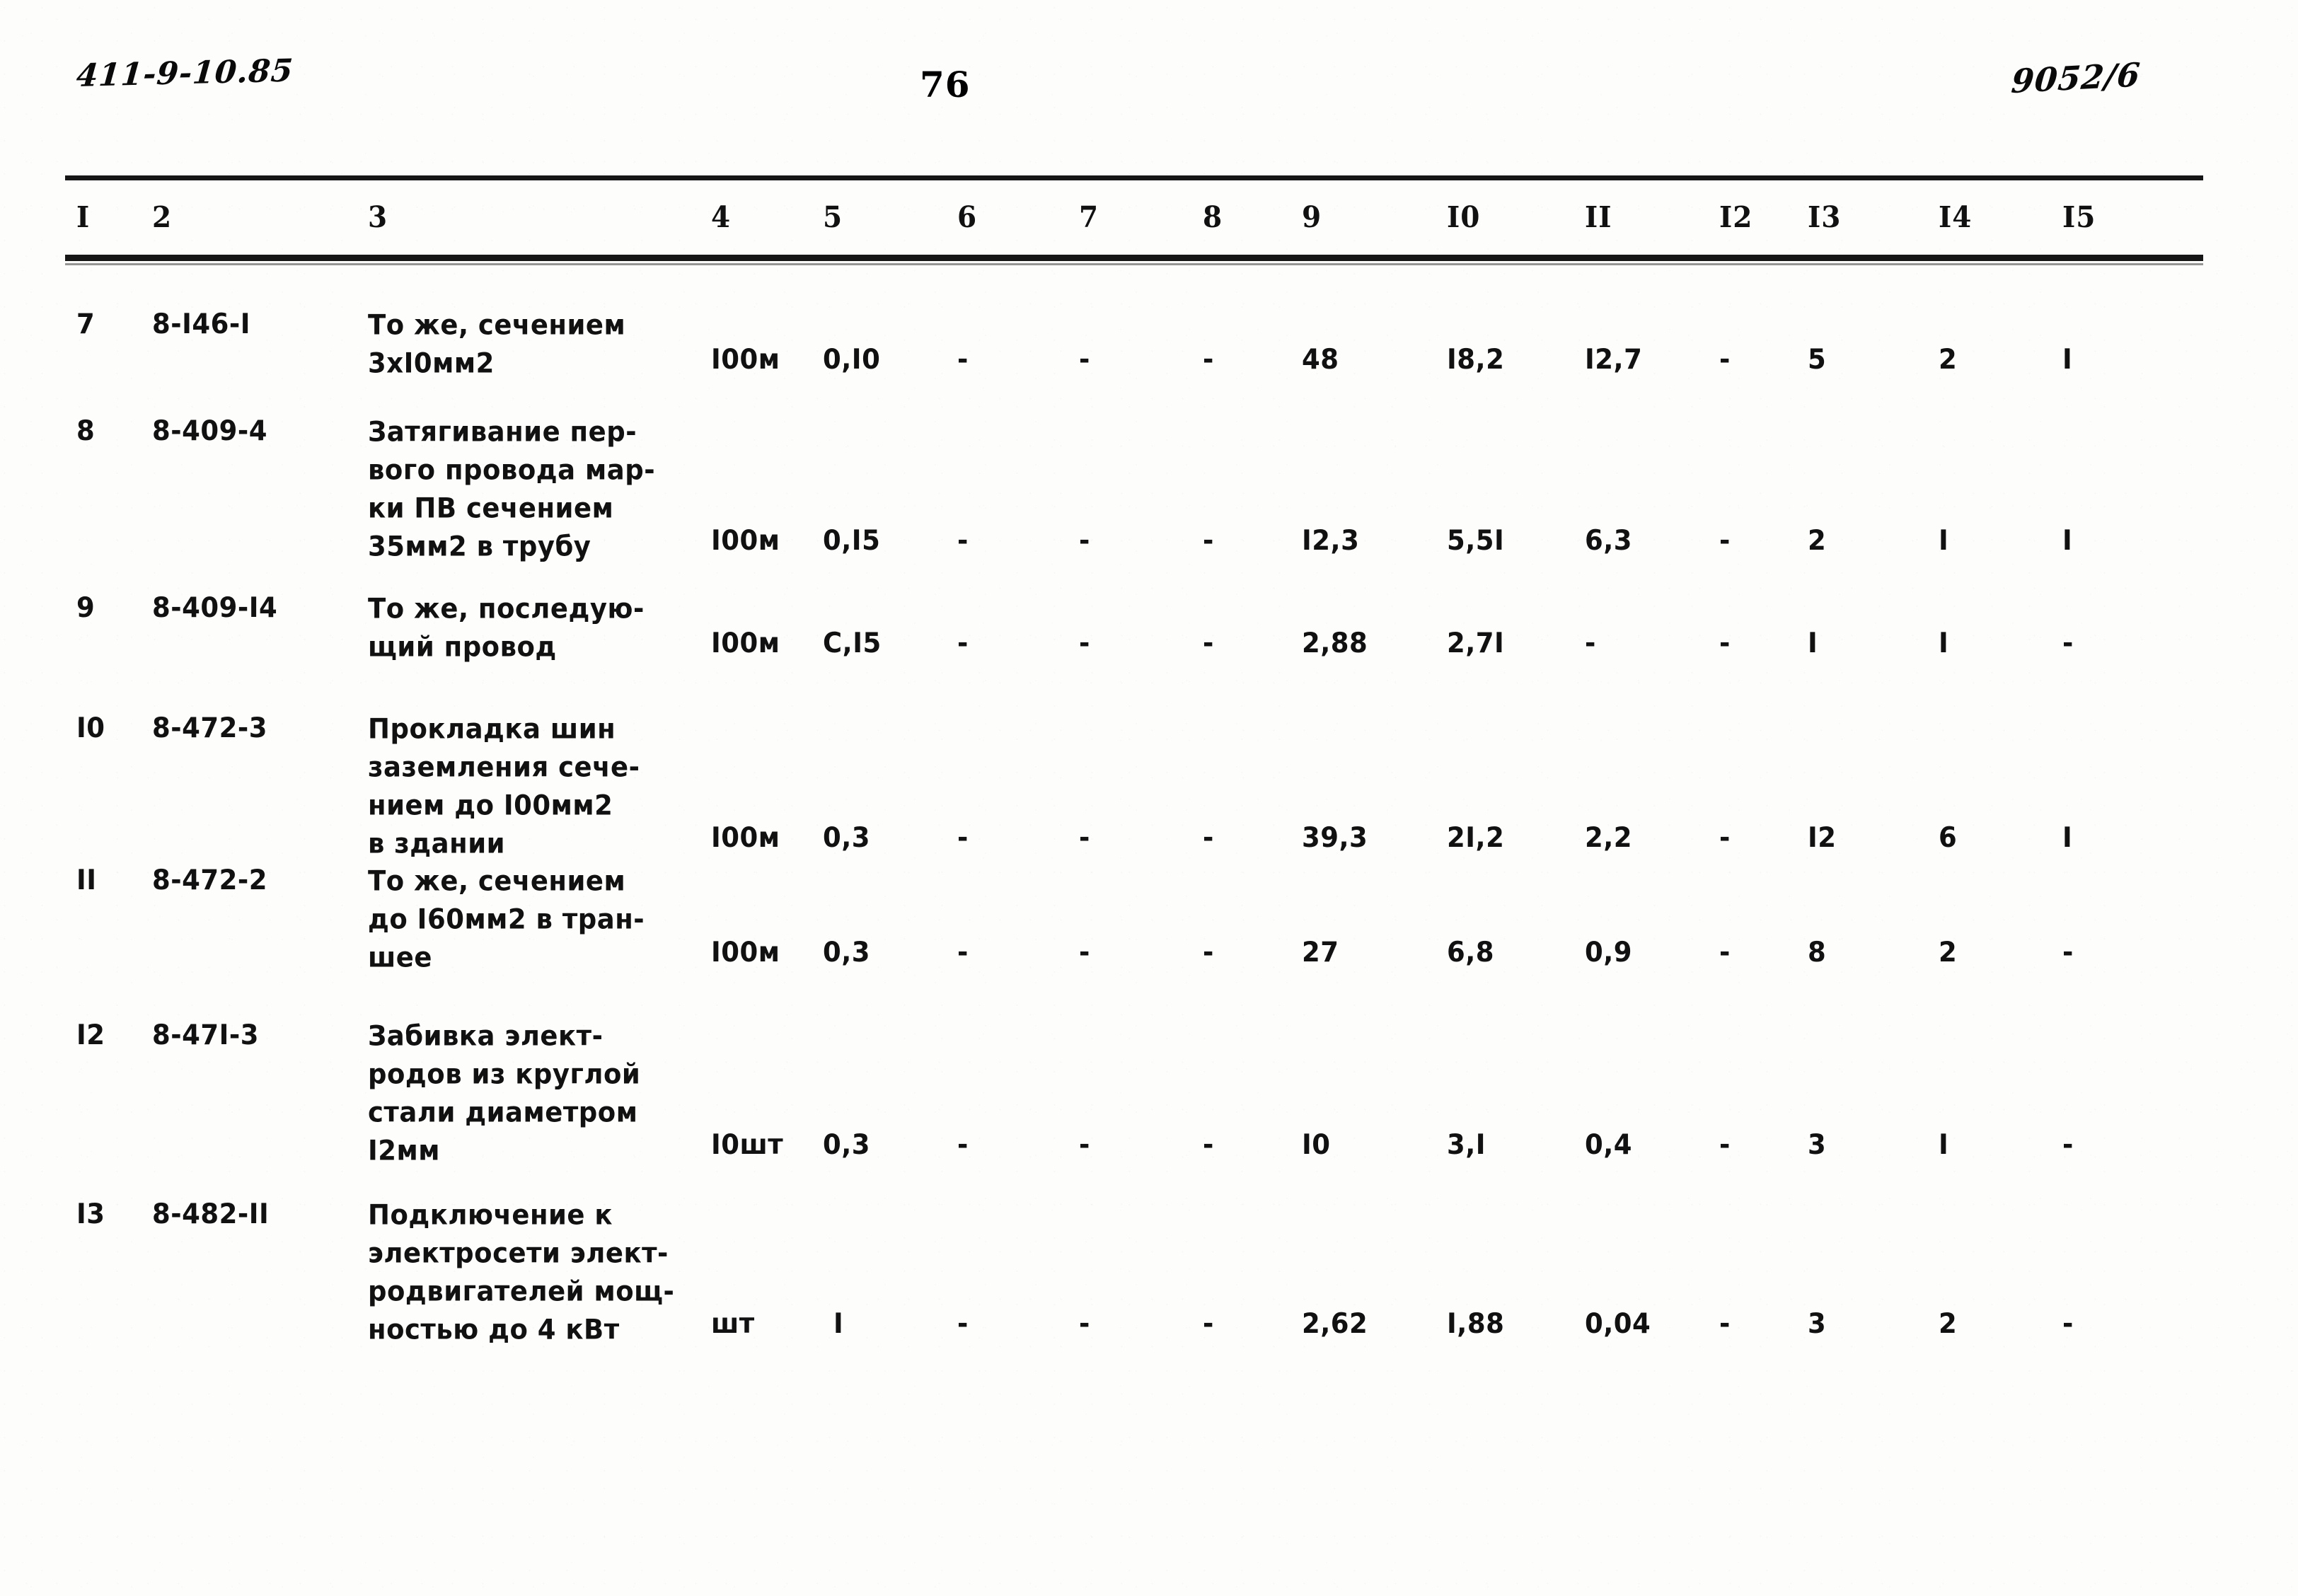  Describe the element at coordinates (2075, 78) in the screenshot. I see `handwritten-archive-number: 9052/6` at that location.